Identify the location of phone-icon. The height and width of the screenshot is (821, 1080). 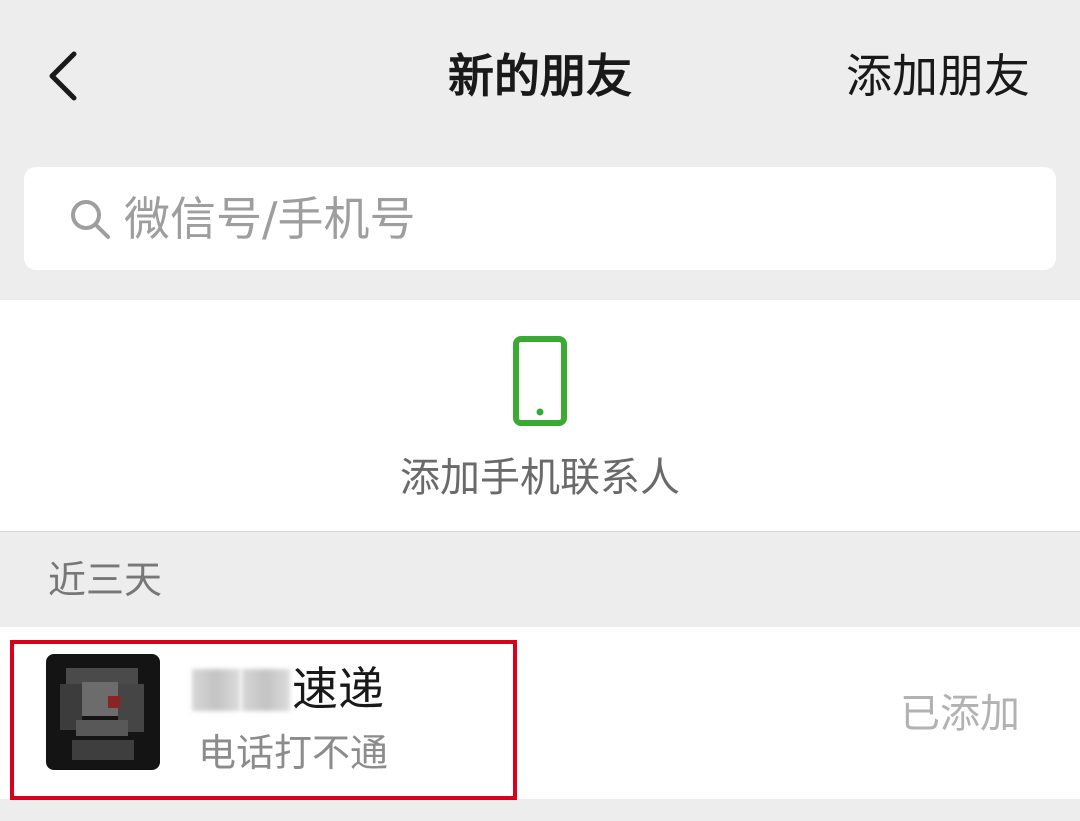
(540, 381).